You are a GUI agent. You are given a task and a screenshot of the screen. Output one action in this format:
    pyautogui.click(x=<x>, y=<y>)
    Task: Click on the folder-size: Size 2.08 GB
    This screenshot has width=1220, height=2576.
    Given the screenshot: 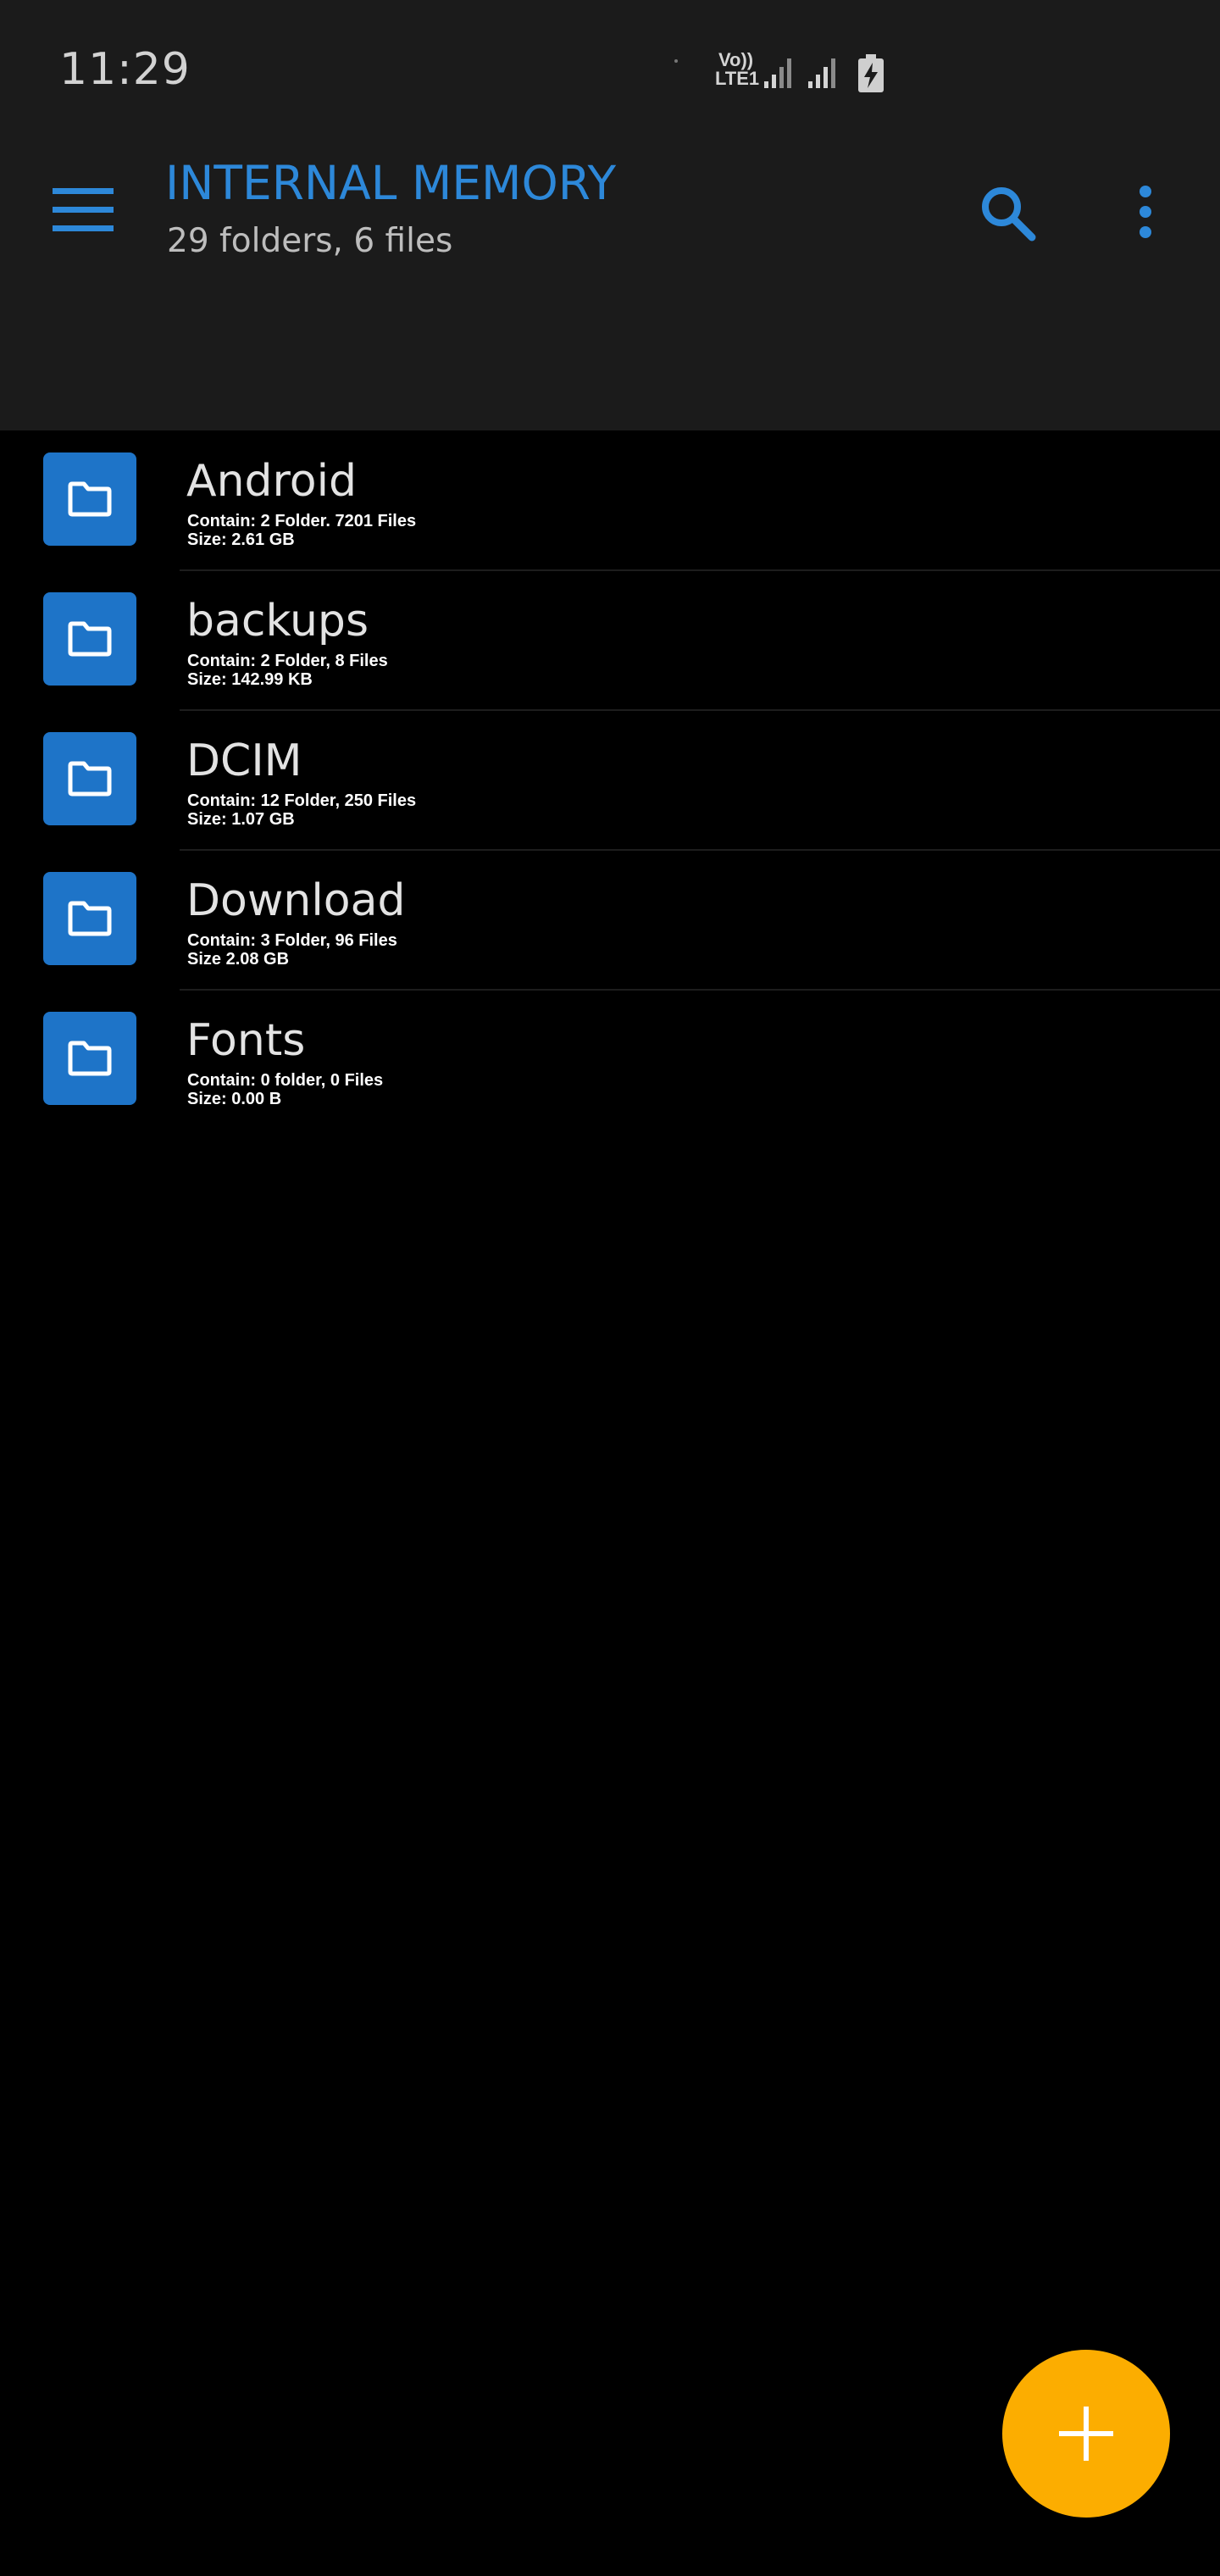 What is the action you would take?
    pyautogui.click(x=238, y=959)
    